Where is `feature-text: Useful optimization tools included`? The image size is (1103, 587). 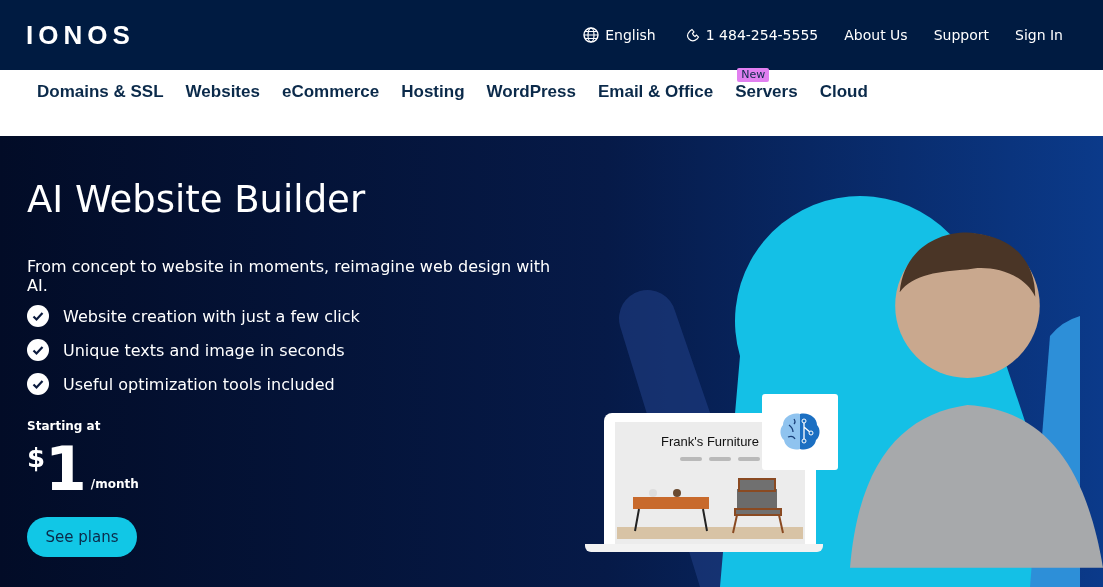 feature-text: Useful optimization tools included is located at coordinates (199, 384).